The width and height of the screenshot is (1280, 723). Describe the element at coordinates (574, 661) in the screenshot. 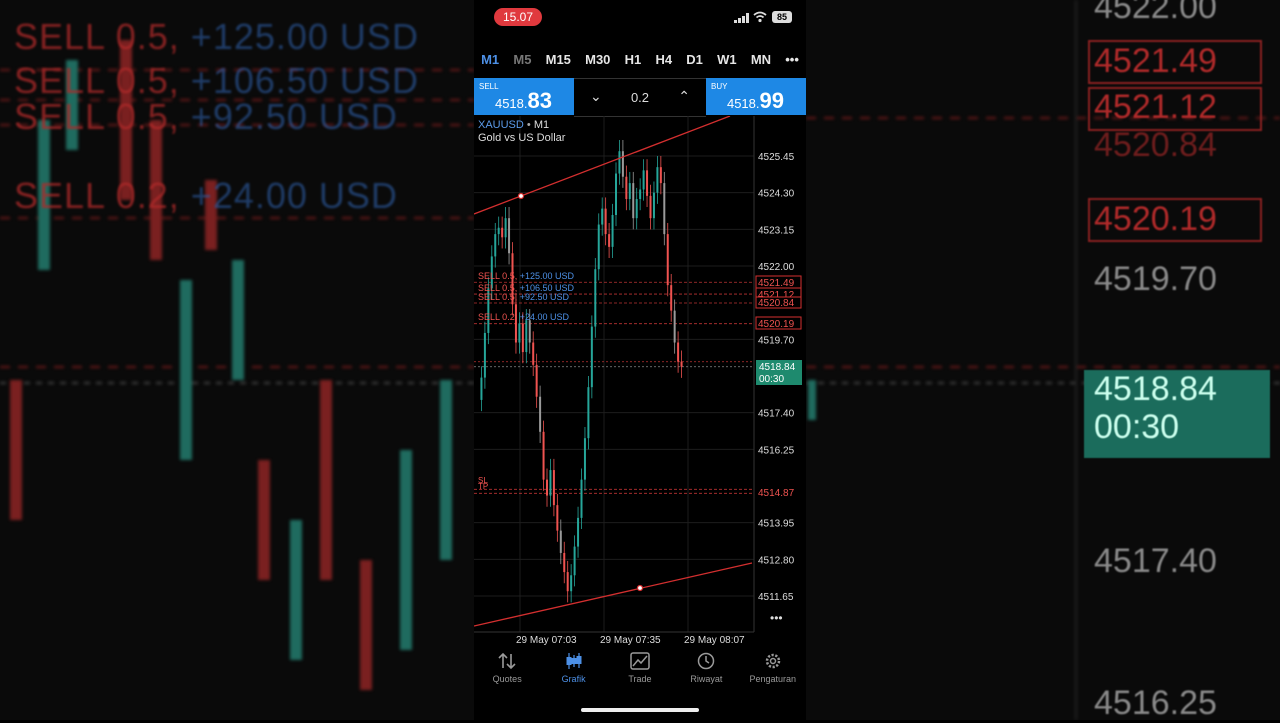

I see `chart-candles-icon` at that location.